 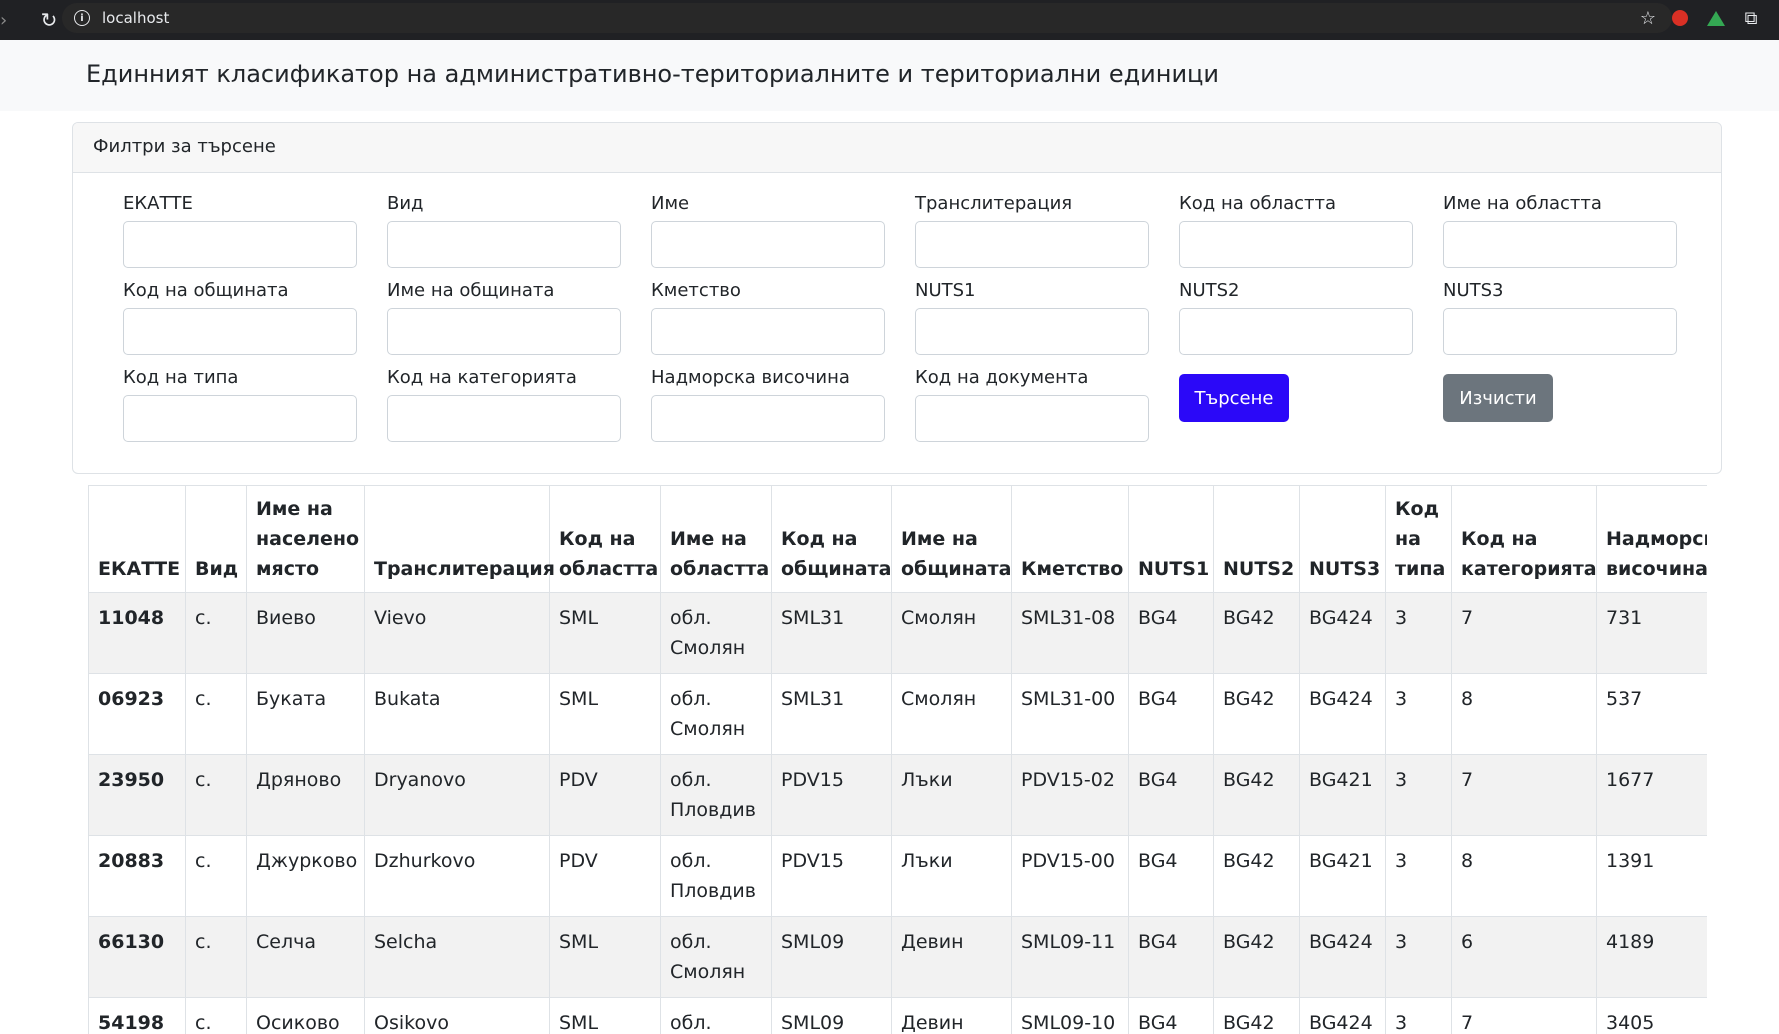 I want to click on search-button: Търсене, so click(x=1234, y=398).